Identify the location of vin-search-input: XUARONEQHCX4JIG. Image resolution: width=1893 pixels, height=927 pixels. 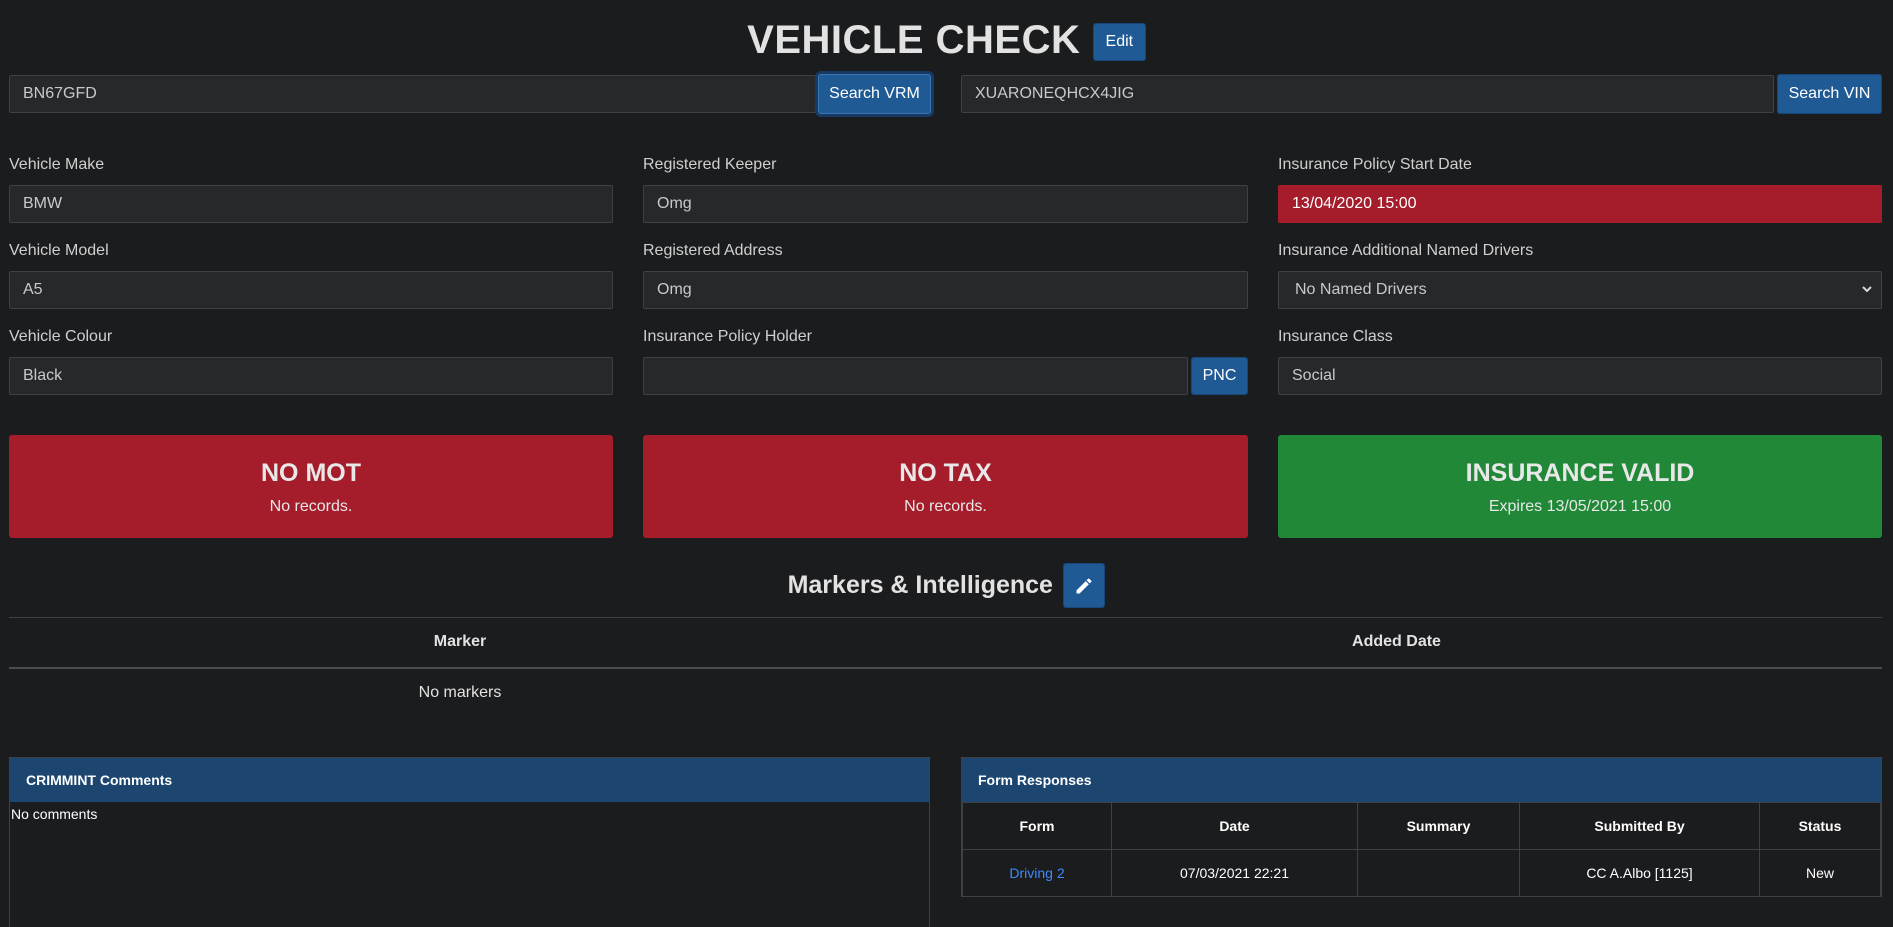
(1367, 94).